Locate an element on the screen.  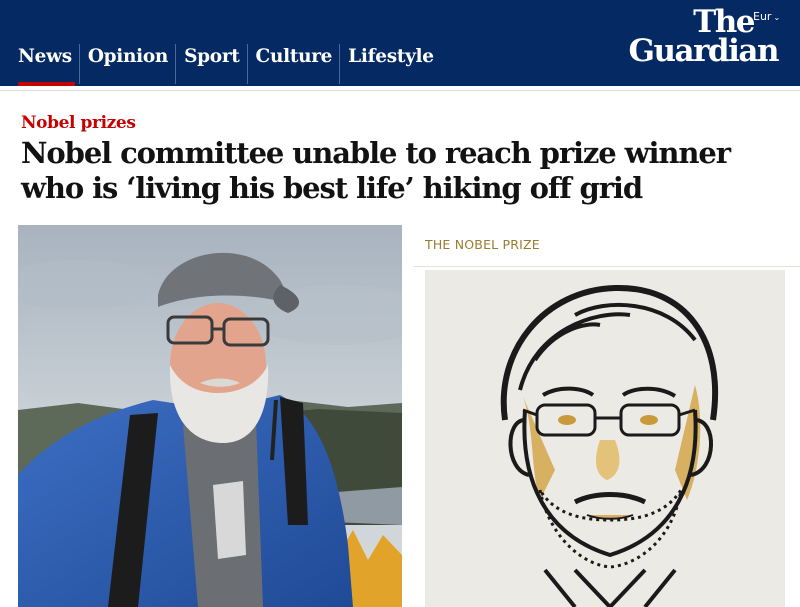
nav-item-culture: Culture is located at coordinates (293, 64).